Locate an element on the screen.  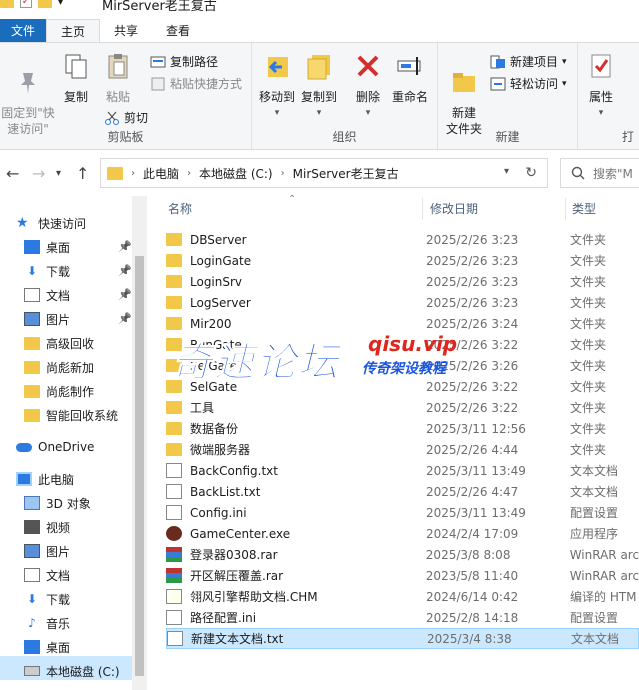
file-row: 新建文本文档.txt 2025/3/4 8:38 文本文档 is located at coordinates (402, 638).